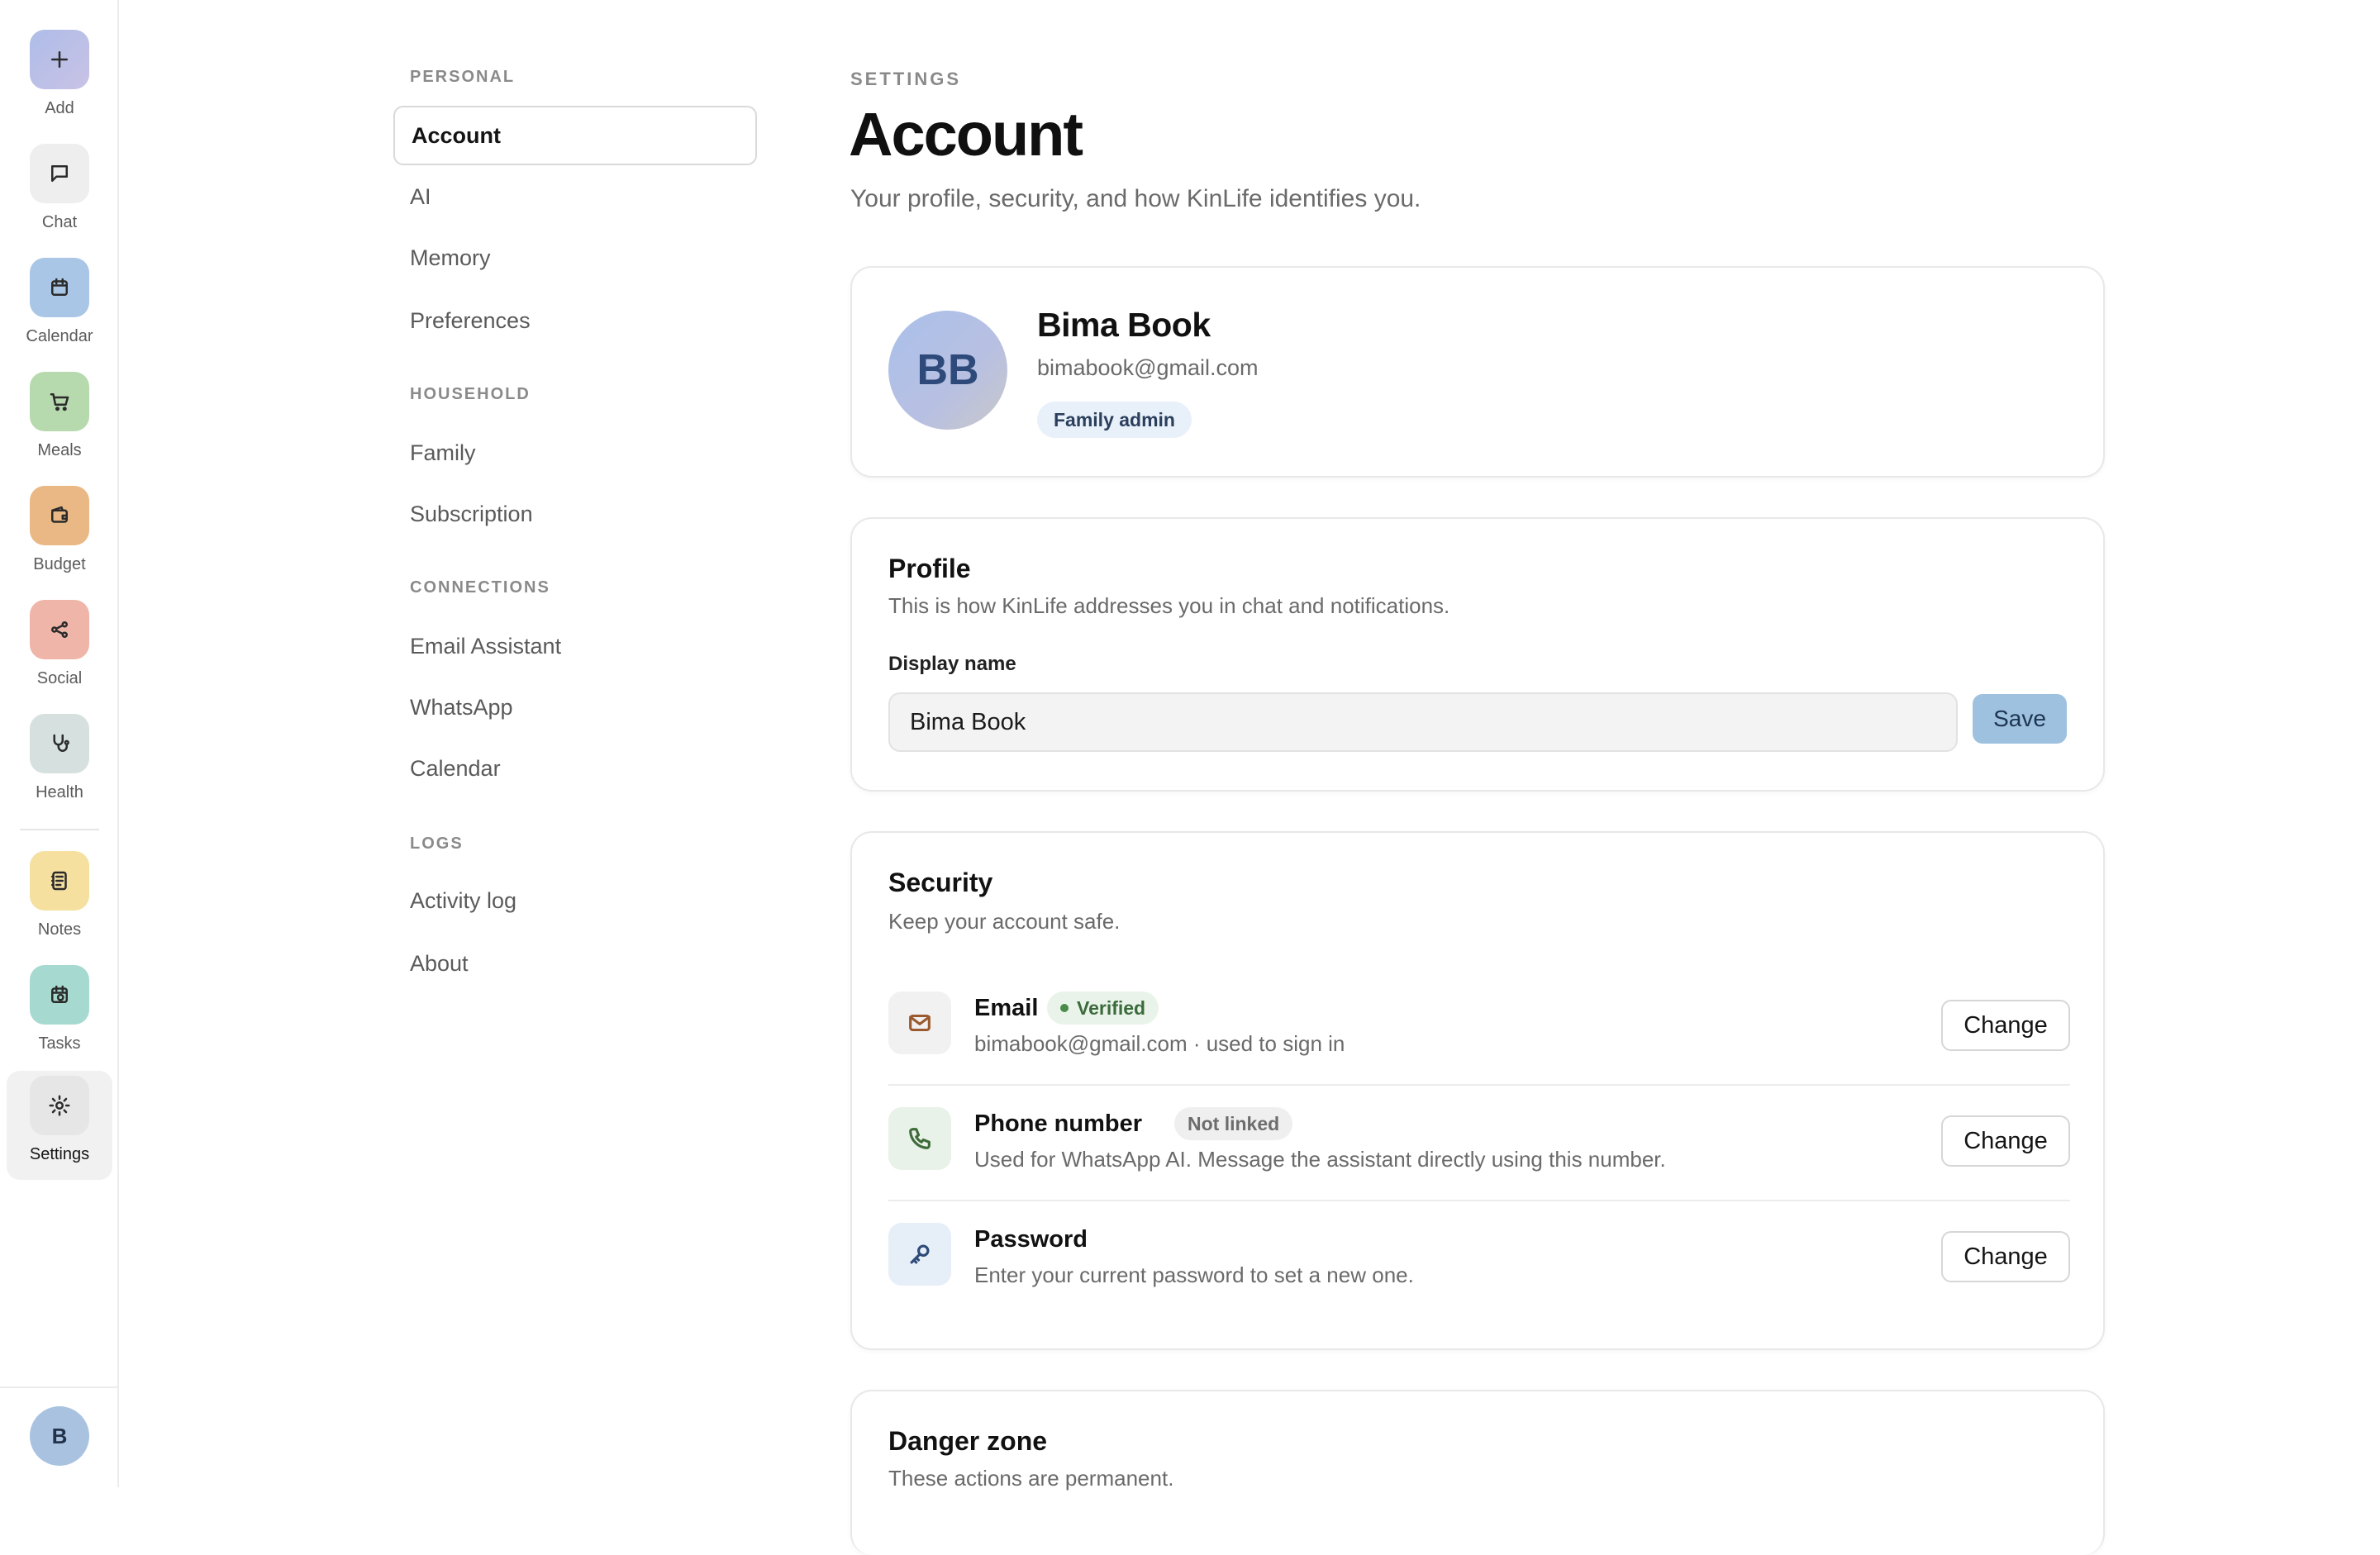 The width and height of the screenshot is (2380, 1555). What do you see at coordinates (59, 108) in the screenshot?
I see `rail-label-add: Add` at bounding box center [59, 108].